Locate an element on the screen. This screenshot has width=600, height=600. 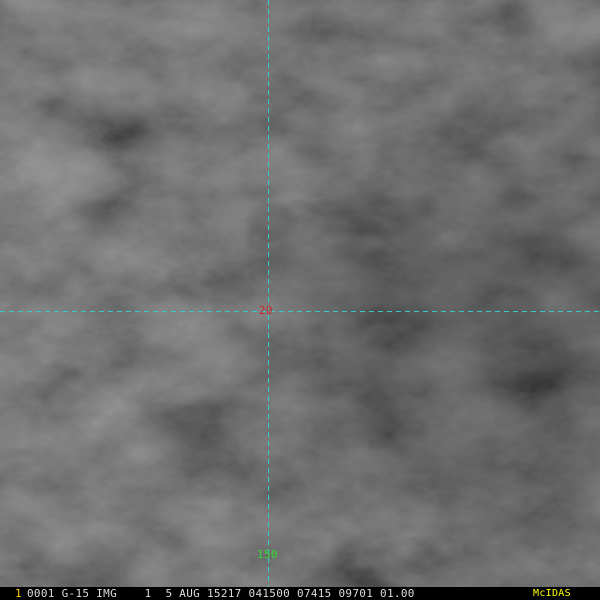
mcidas-logo: McIDAS is located at coordinates (552, 593).